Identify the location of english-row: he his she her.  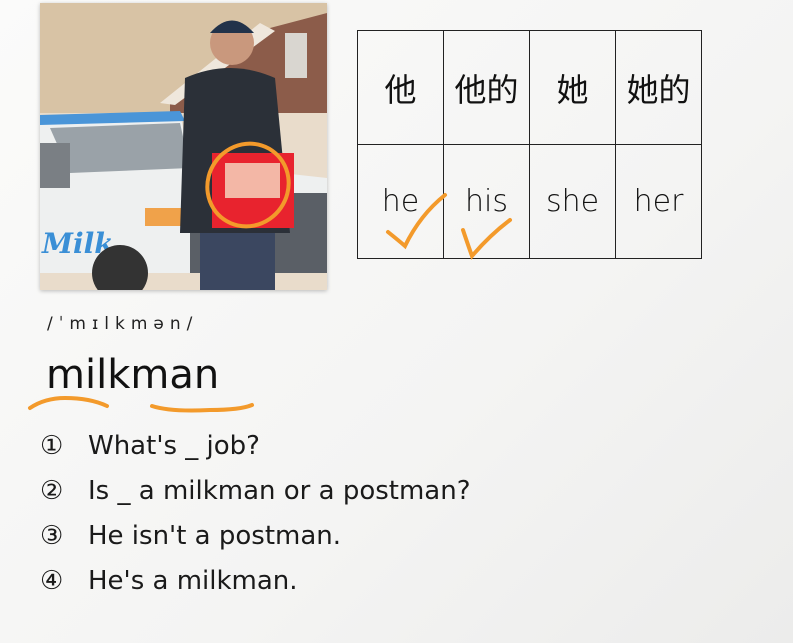
(529, 201).